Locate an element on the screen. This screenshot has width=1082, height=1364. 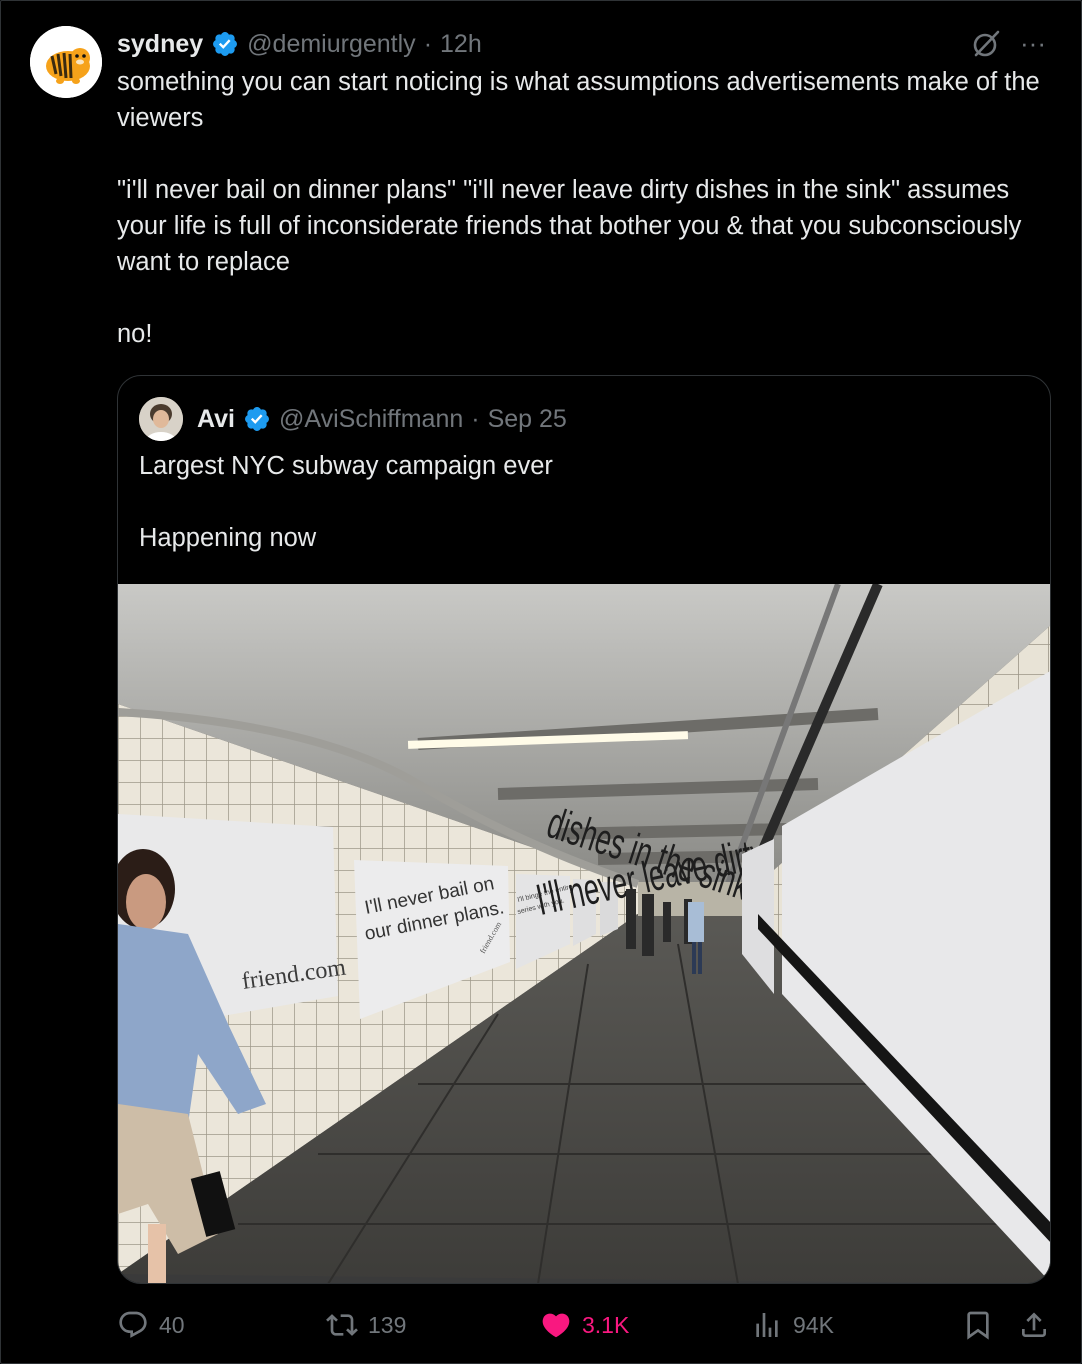
quote-header: Avi @AviSchiffmann · Sep 25 is located at coordinates (353, 419).